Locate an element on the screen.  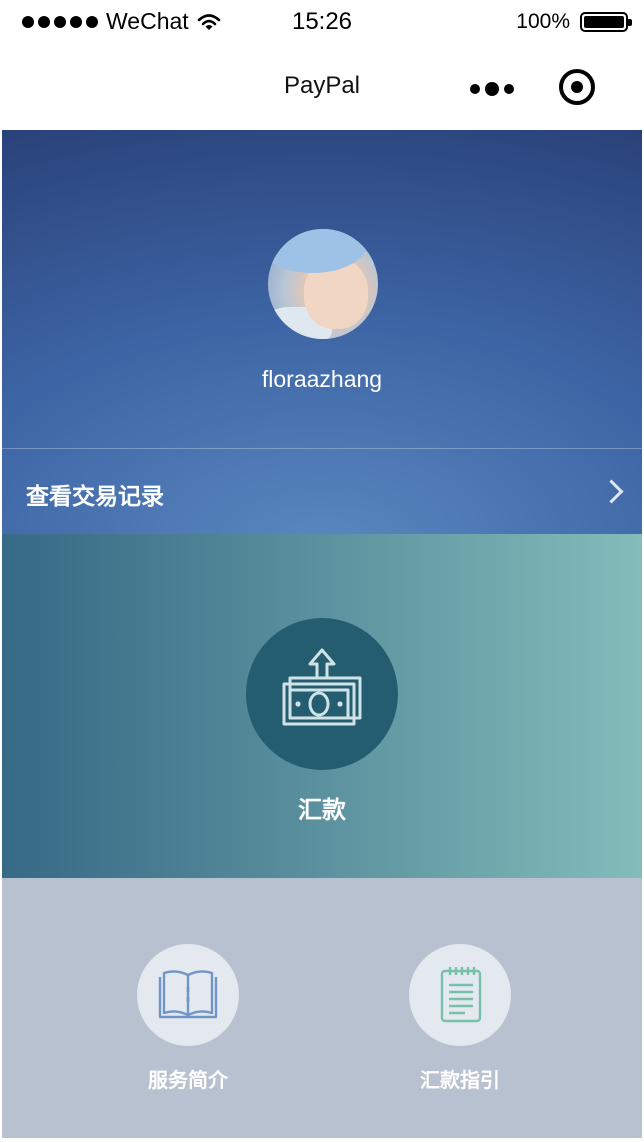
page-title: PayPal is located at coordinates (322, 85).